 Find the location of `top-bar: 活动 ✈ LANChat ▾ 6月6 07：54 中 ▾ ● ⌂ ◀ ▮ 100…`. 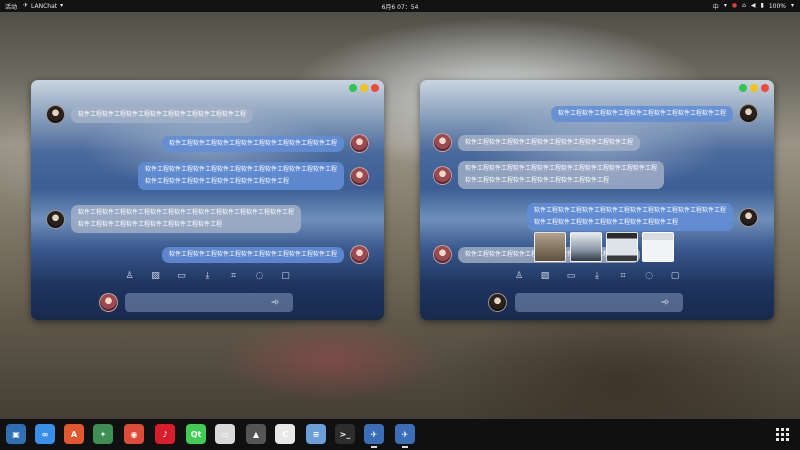

top-bar: 活动 ✈ LANChat ▾ 6月6 07：54 中 ▾ ● ⌂ ◀ ▮ 100… is located at coordinates (400, 6).